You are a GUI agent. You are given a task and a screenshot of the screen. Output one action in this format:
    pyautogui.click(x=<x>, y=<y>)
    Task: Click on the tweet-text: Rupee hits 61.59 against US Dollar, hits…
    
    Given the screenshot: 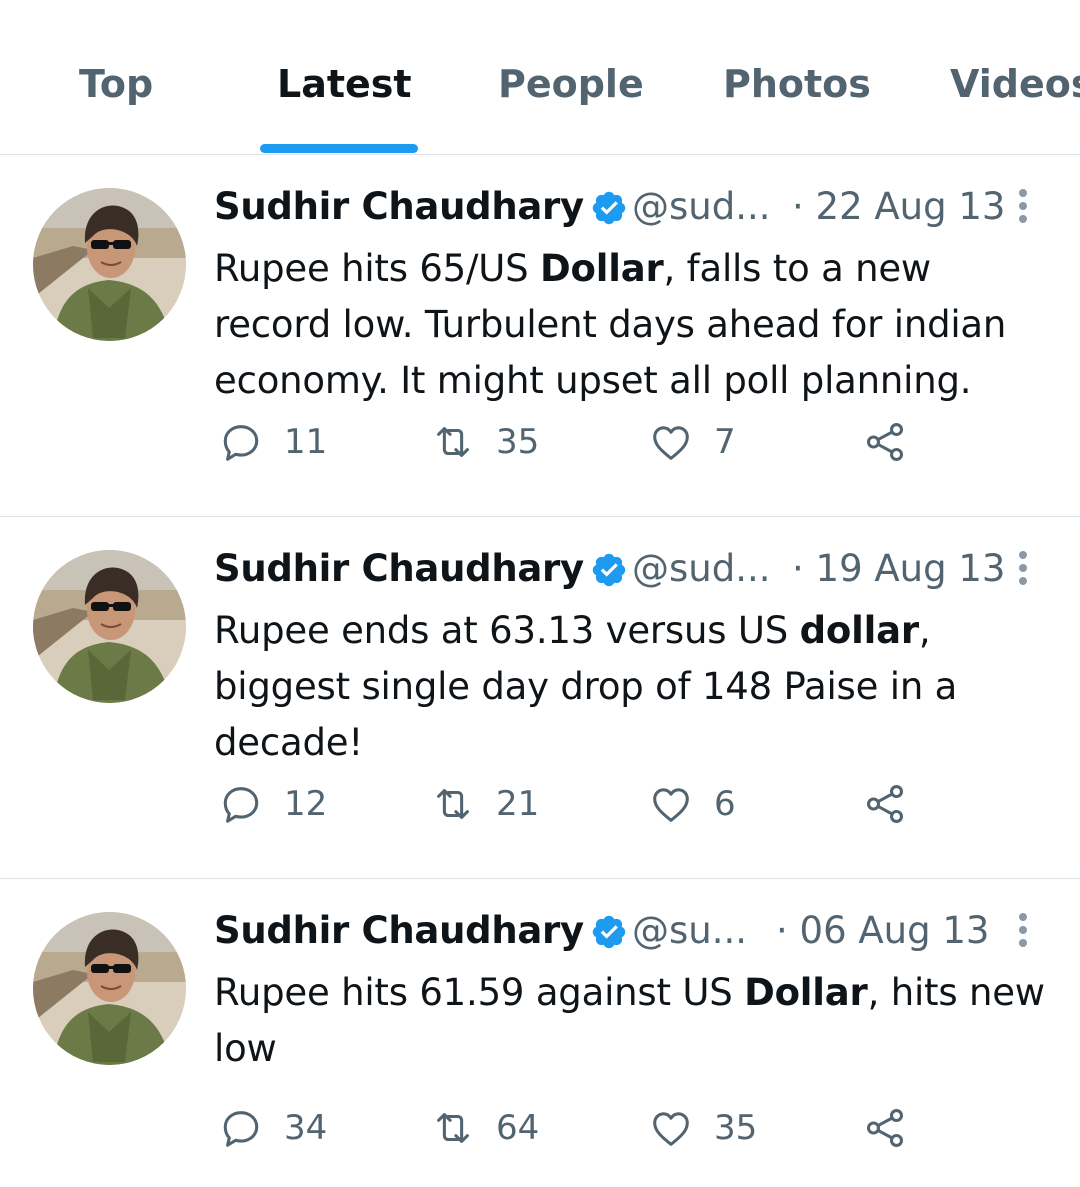 What is the action you would take?
    pyautogui.click(x=629, y=1020)
    